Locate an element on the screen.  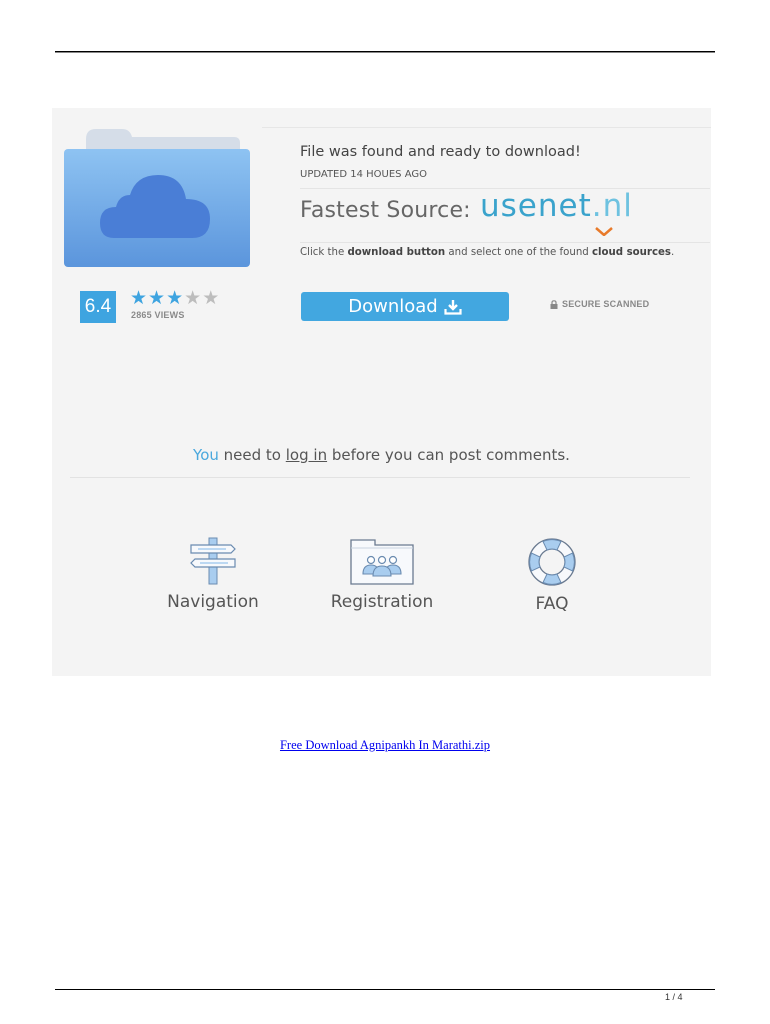
feature-navigation: Navigation is located at coordinates (213, 574).